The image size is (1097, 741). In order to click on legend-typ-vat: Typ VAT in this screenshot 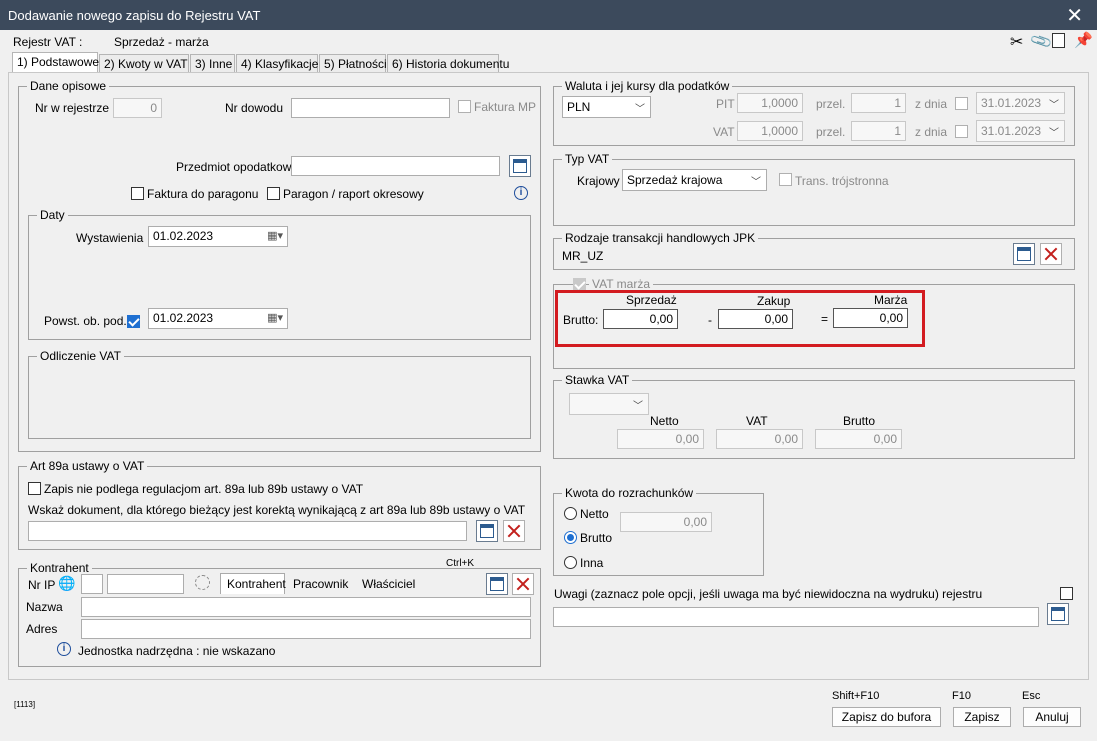, I will do `click(587, 159)`.